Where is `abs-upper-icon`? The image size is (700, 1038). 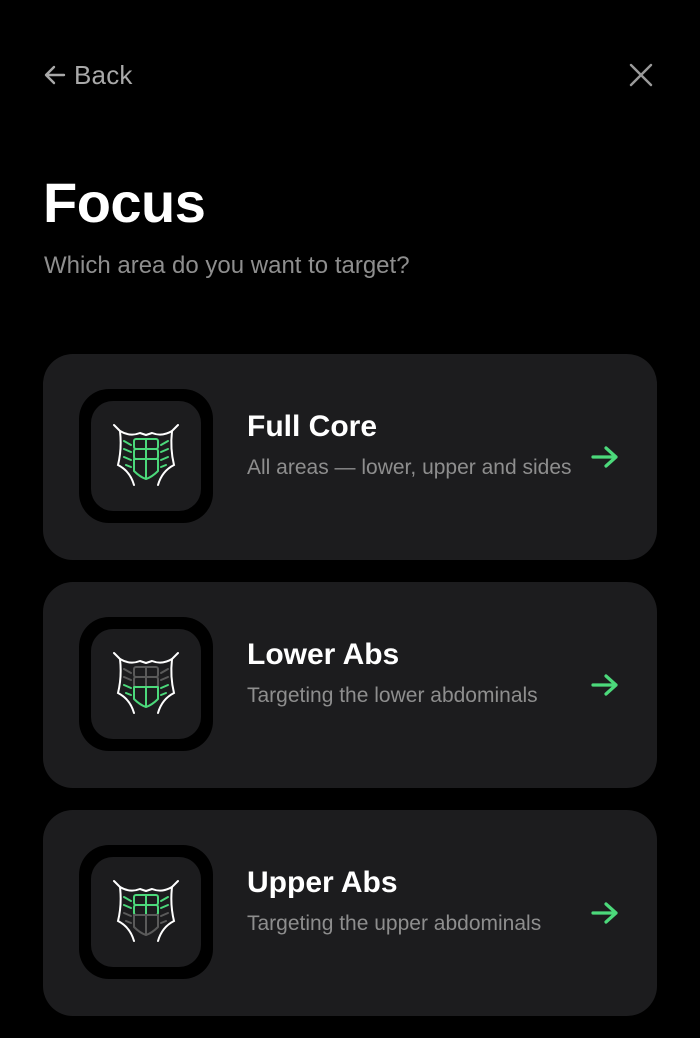 abs-upper-icon is located at coordinates (146, 912).